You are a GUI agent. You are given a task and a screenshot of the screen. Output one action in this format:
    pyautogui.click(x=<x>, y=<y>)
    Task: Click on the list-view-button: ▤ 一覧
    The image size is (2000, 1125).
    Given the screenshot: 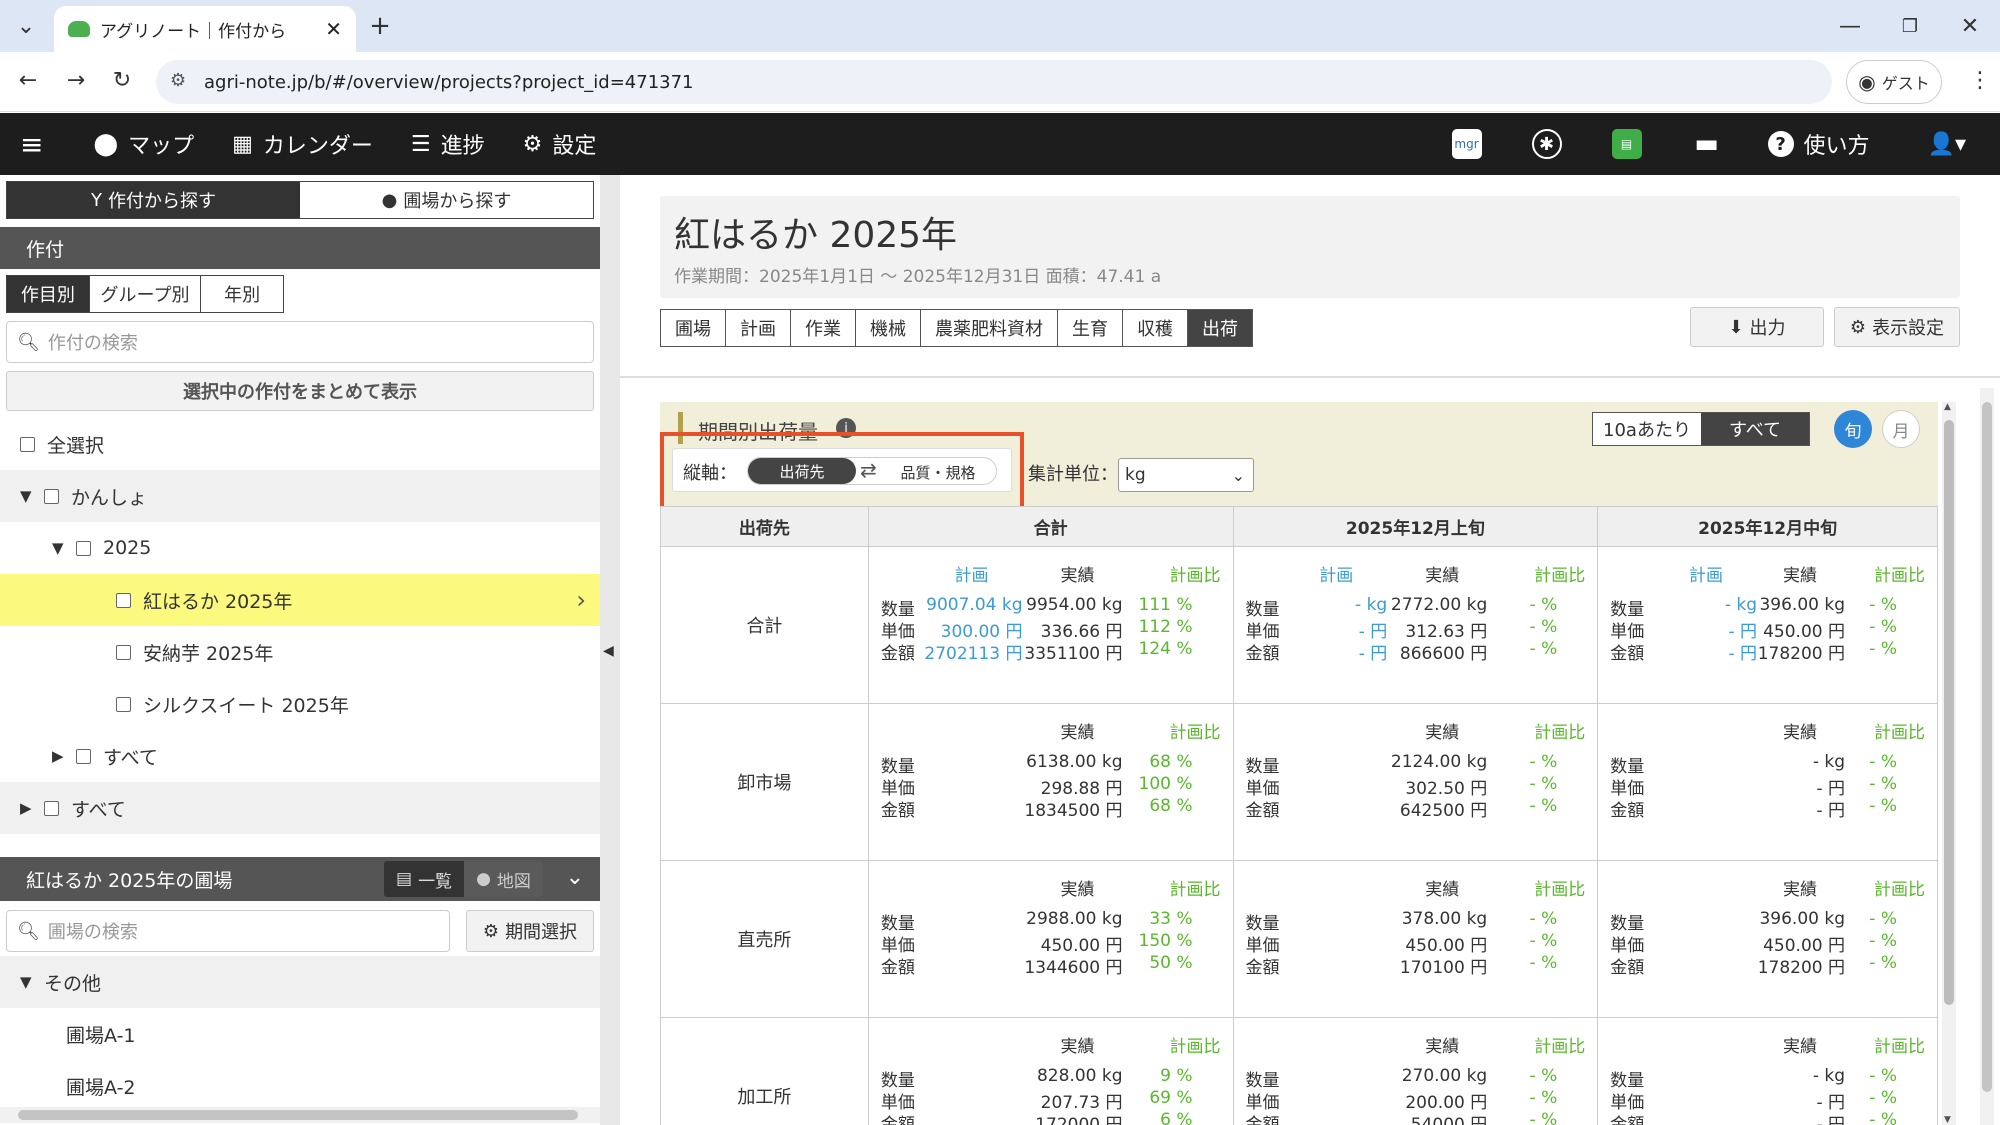 What is the action you would take?
    pyautogui.click(x=424, y=879)
    